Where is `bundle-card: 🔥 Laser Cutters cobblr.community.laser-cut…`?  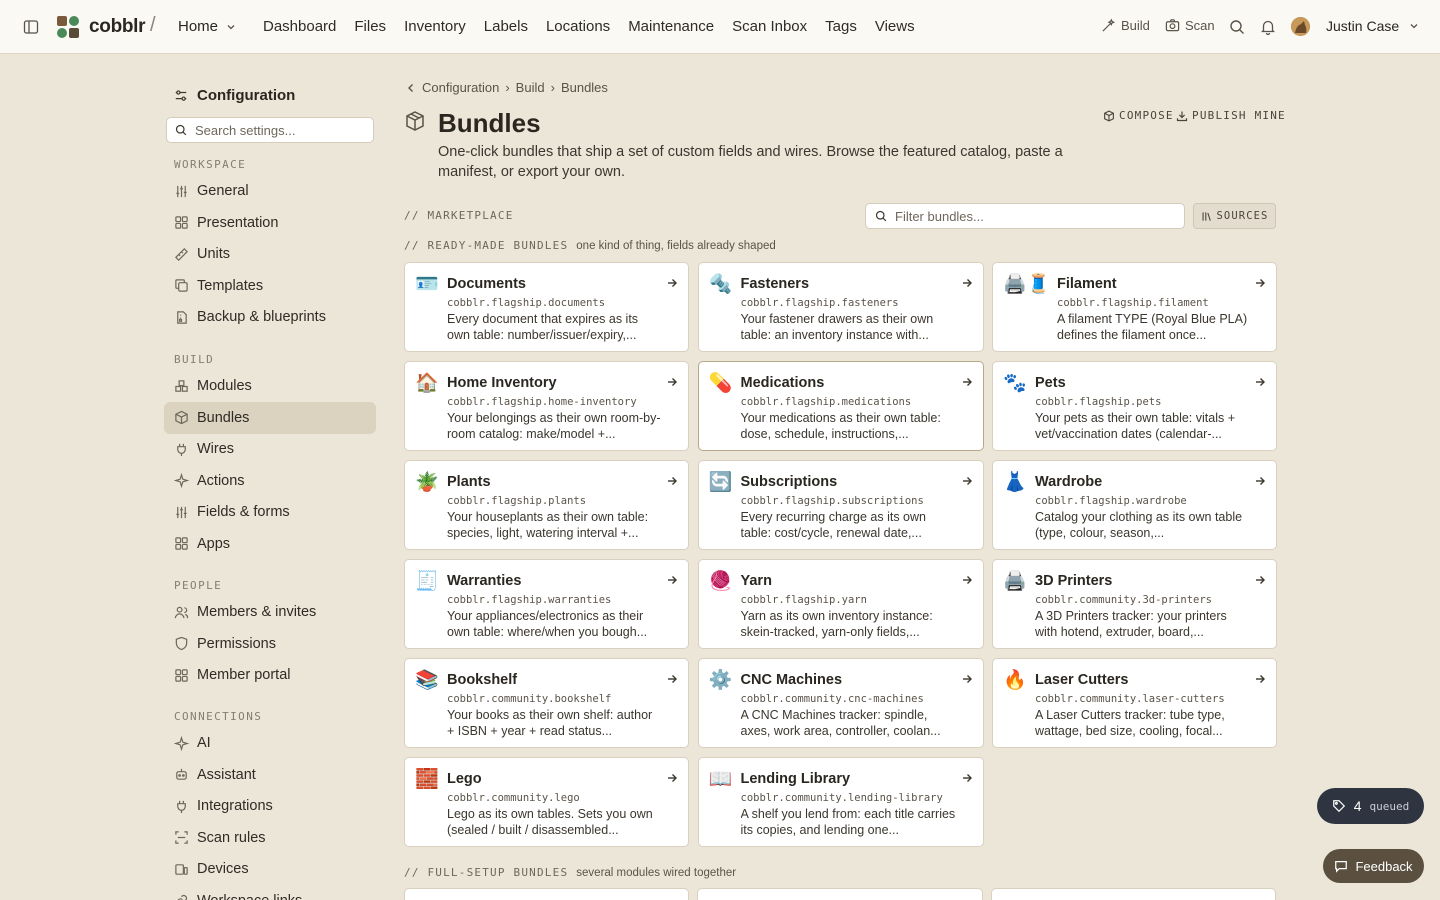
bundle-card: 🔥 Laser Cutters cobblr.community.laser-cut… is located at coordinates (1134, 703).